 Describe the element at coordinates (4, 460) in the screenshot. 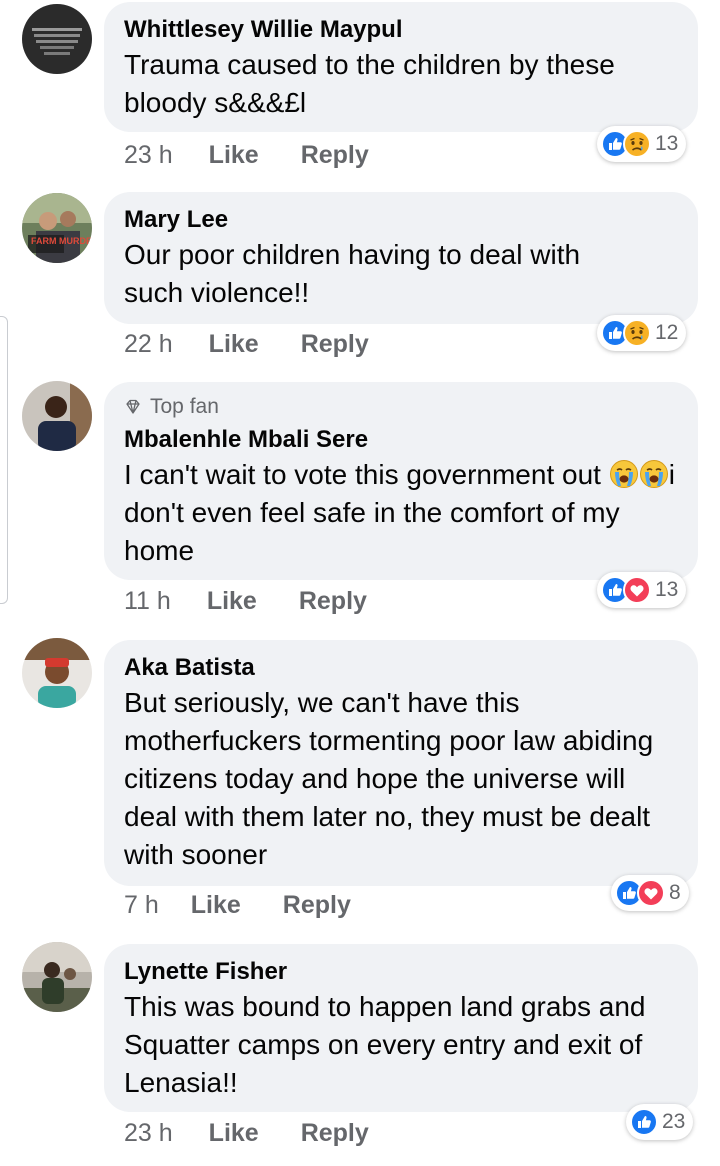

I see `scroll-edge` at that location.